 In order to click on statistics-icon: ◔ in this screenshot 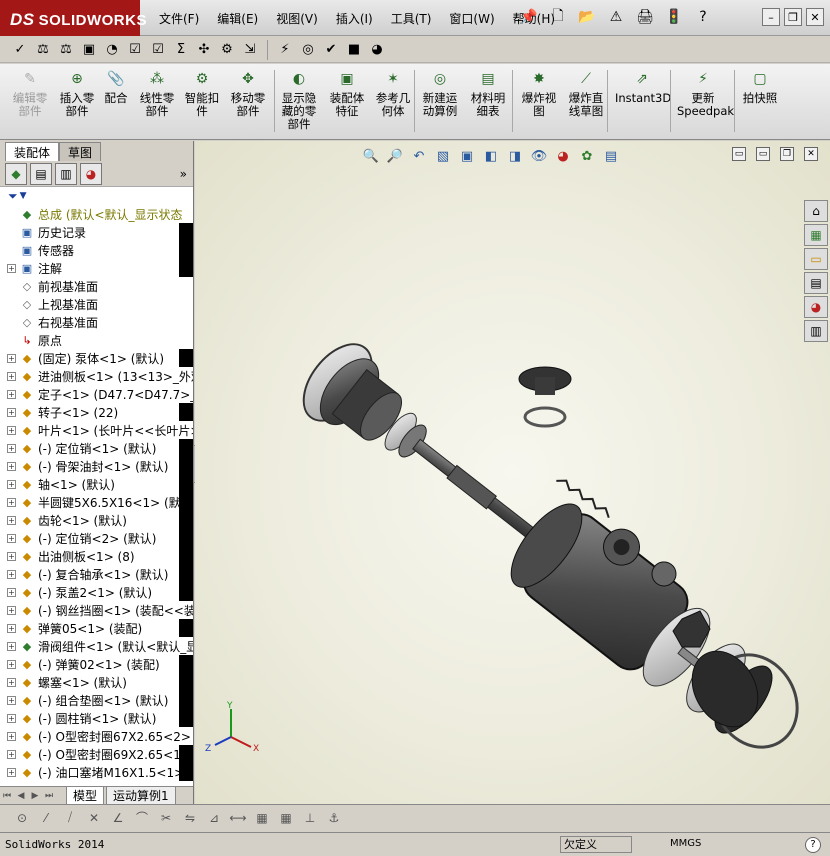, I will do `click(112, 50)`.